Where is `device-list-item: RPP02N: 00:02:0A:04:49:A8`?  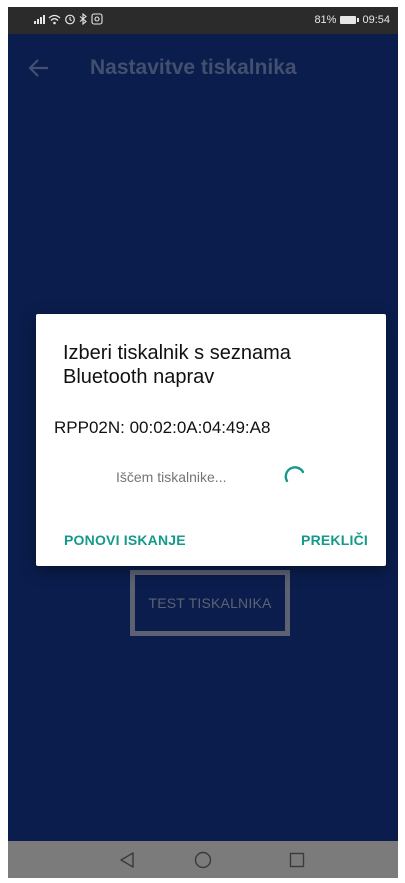
device-list-item: RPP02N: 00:02:0A:04:49:A8 is located at coordinates (162, 428).